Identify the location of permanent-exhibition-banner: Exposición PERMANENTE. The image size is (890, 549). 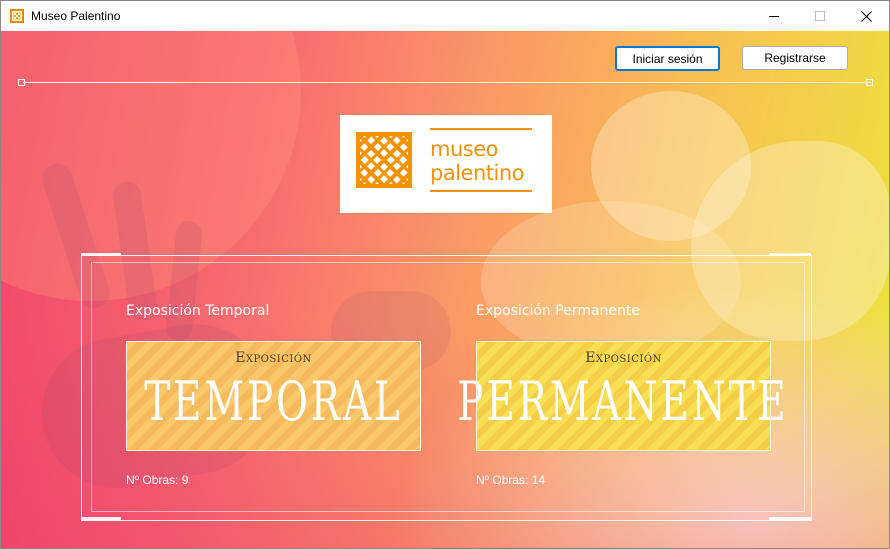
(622, 396).